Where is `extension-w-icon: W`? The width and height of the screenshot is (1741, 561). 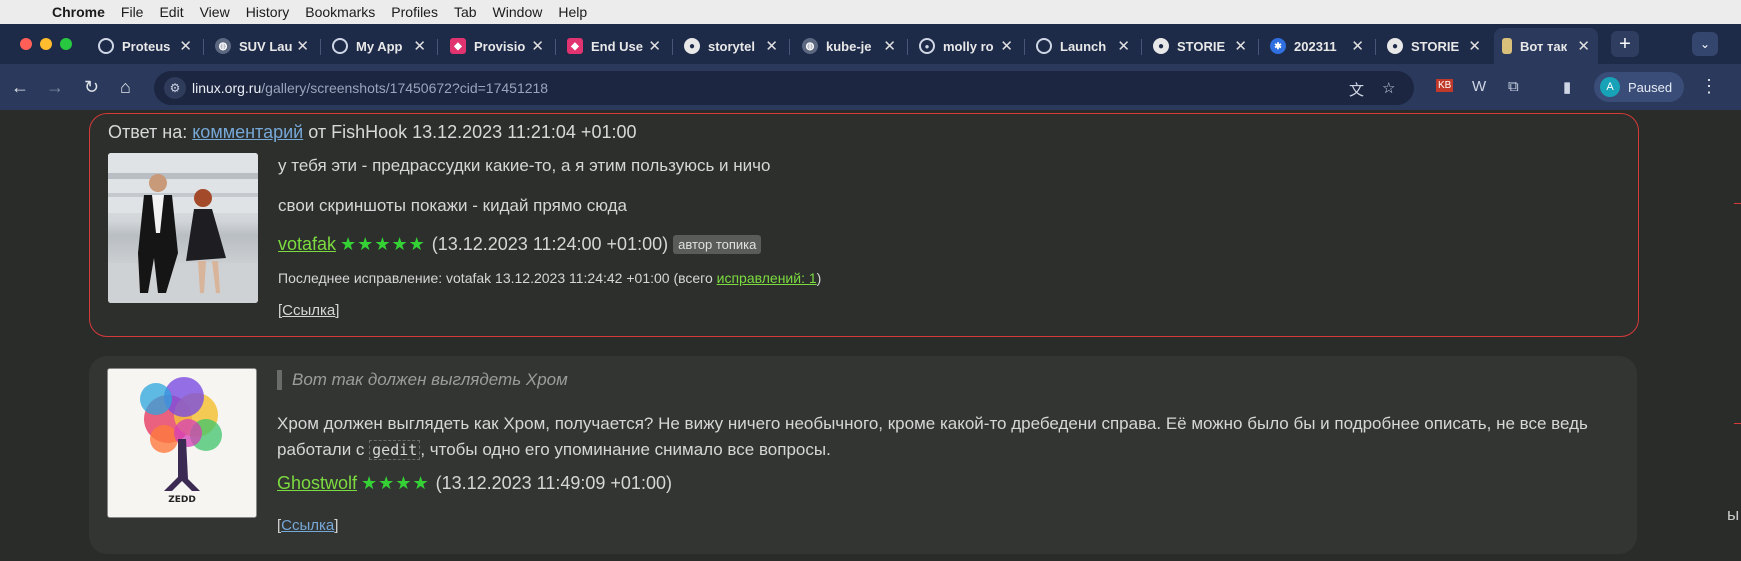
extension-w-icon: W is located at coordinates (1479, 86).